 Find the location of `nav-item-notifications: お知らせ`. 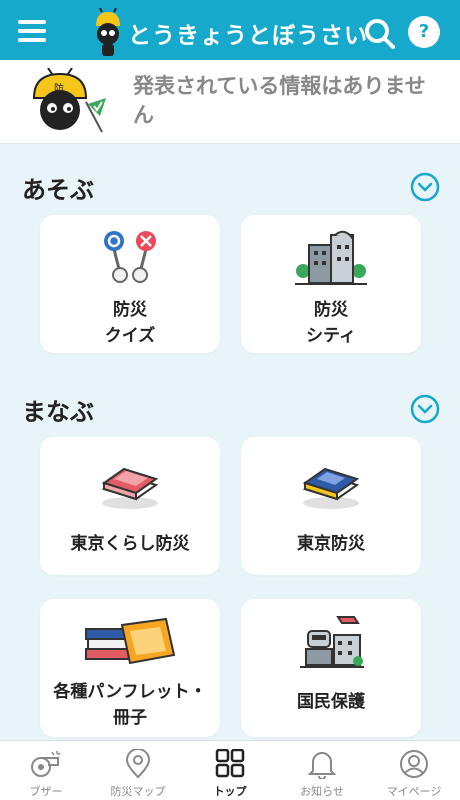

nav-item-notifications: お知らせ is located at coordinates (322, 770).